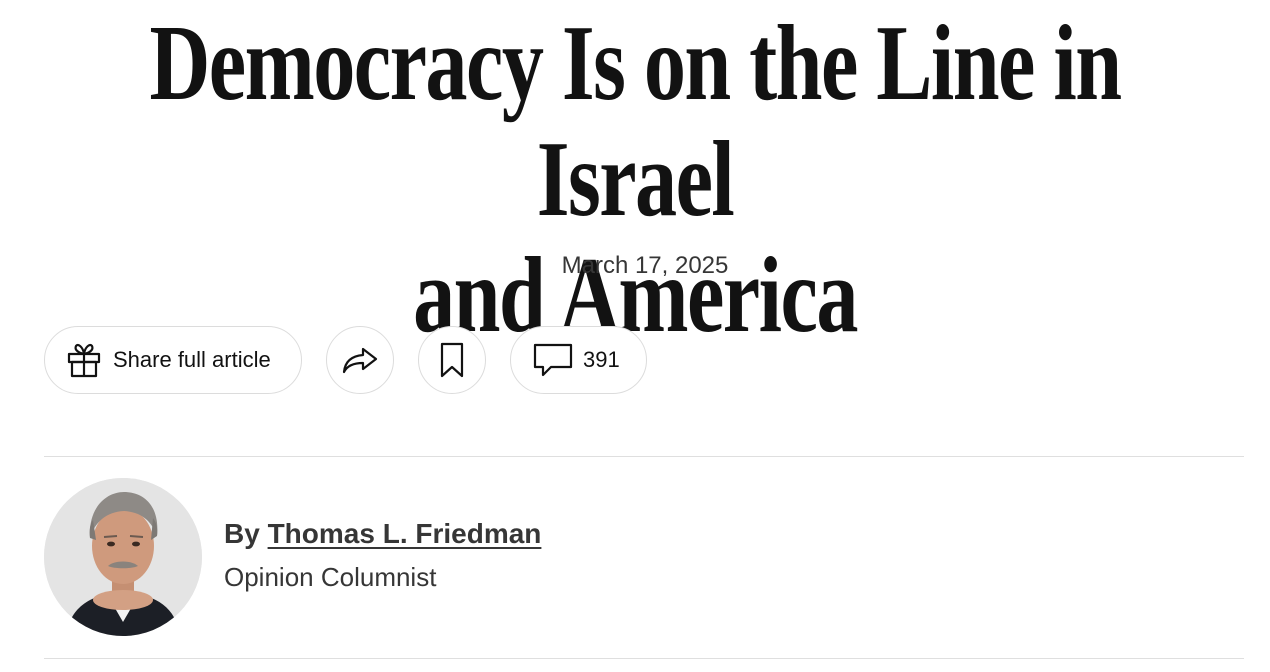  I want to click on comment-bubble-icon, so click(553, 360).